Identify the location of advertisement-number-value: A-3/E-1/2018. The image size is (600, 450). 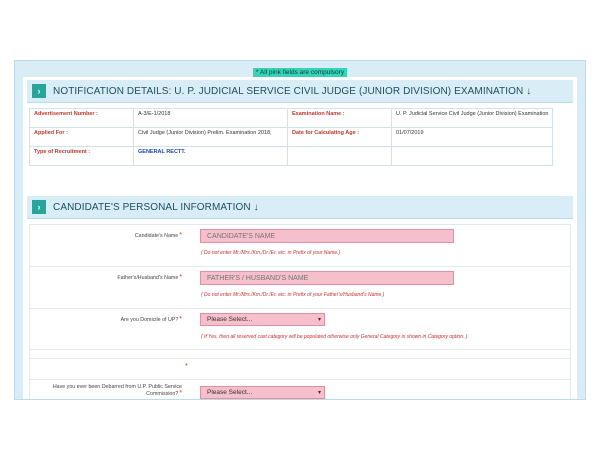
(210, 118).